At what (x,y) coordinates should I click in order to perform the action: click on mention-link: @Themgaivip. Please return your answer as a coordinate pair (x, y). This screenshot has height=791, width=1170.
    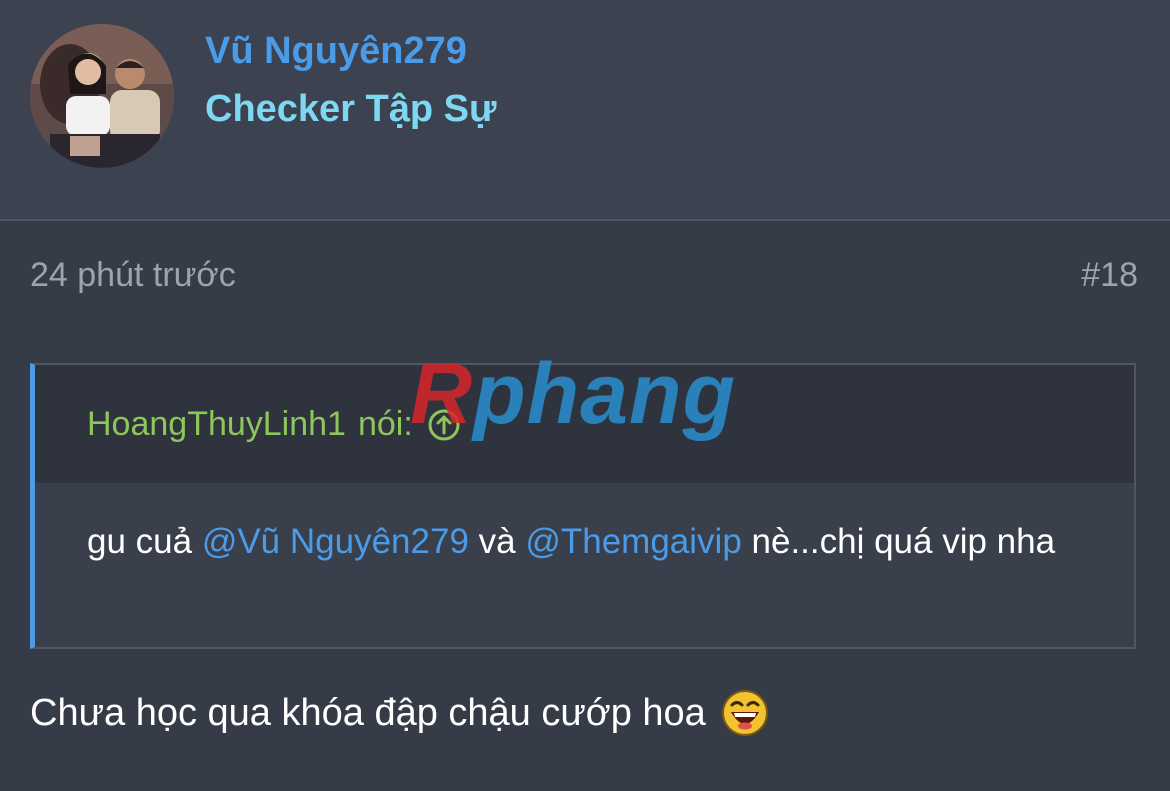
    Looking at the image, I should click on (633, 541).